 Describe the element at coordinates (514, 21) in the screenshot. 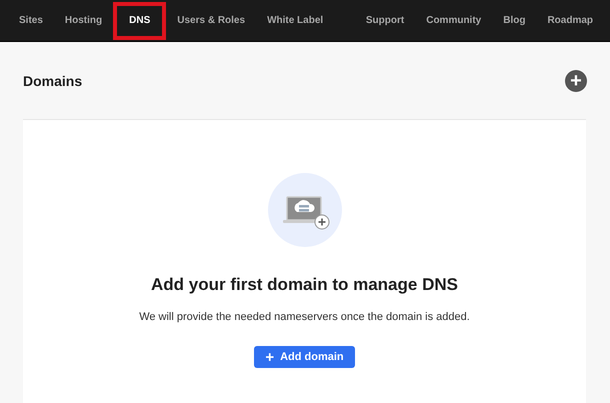

I see `nav-link: Blog` at that location.